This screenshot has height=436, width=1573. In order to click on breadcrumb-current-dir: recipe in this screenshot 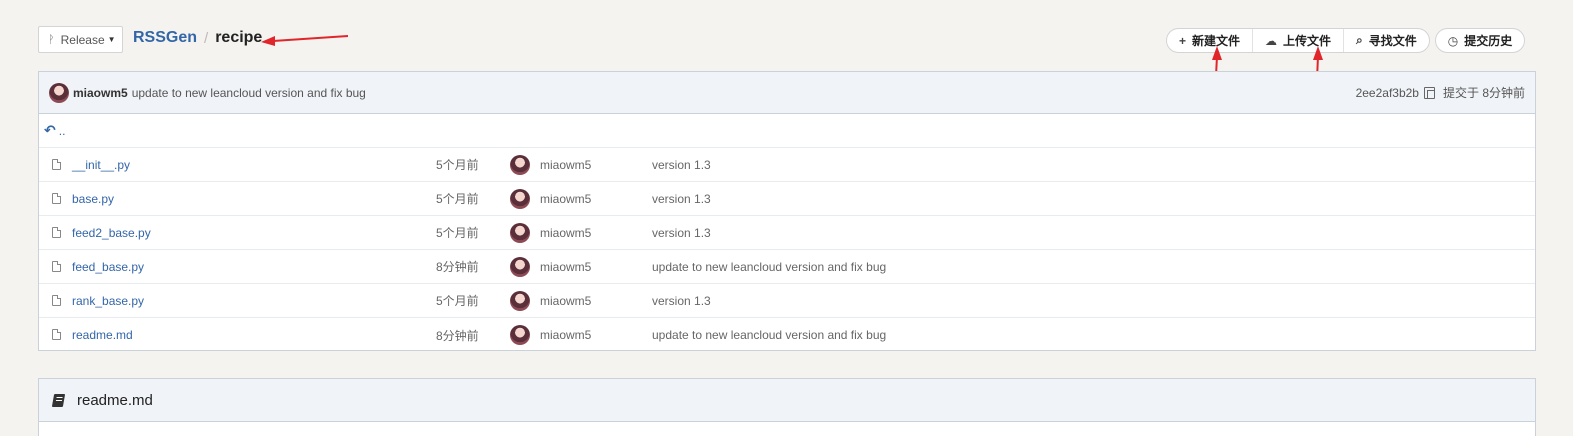, I will do `click(239, 37)`.